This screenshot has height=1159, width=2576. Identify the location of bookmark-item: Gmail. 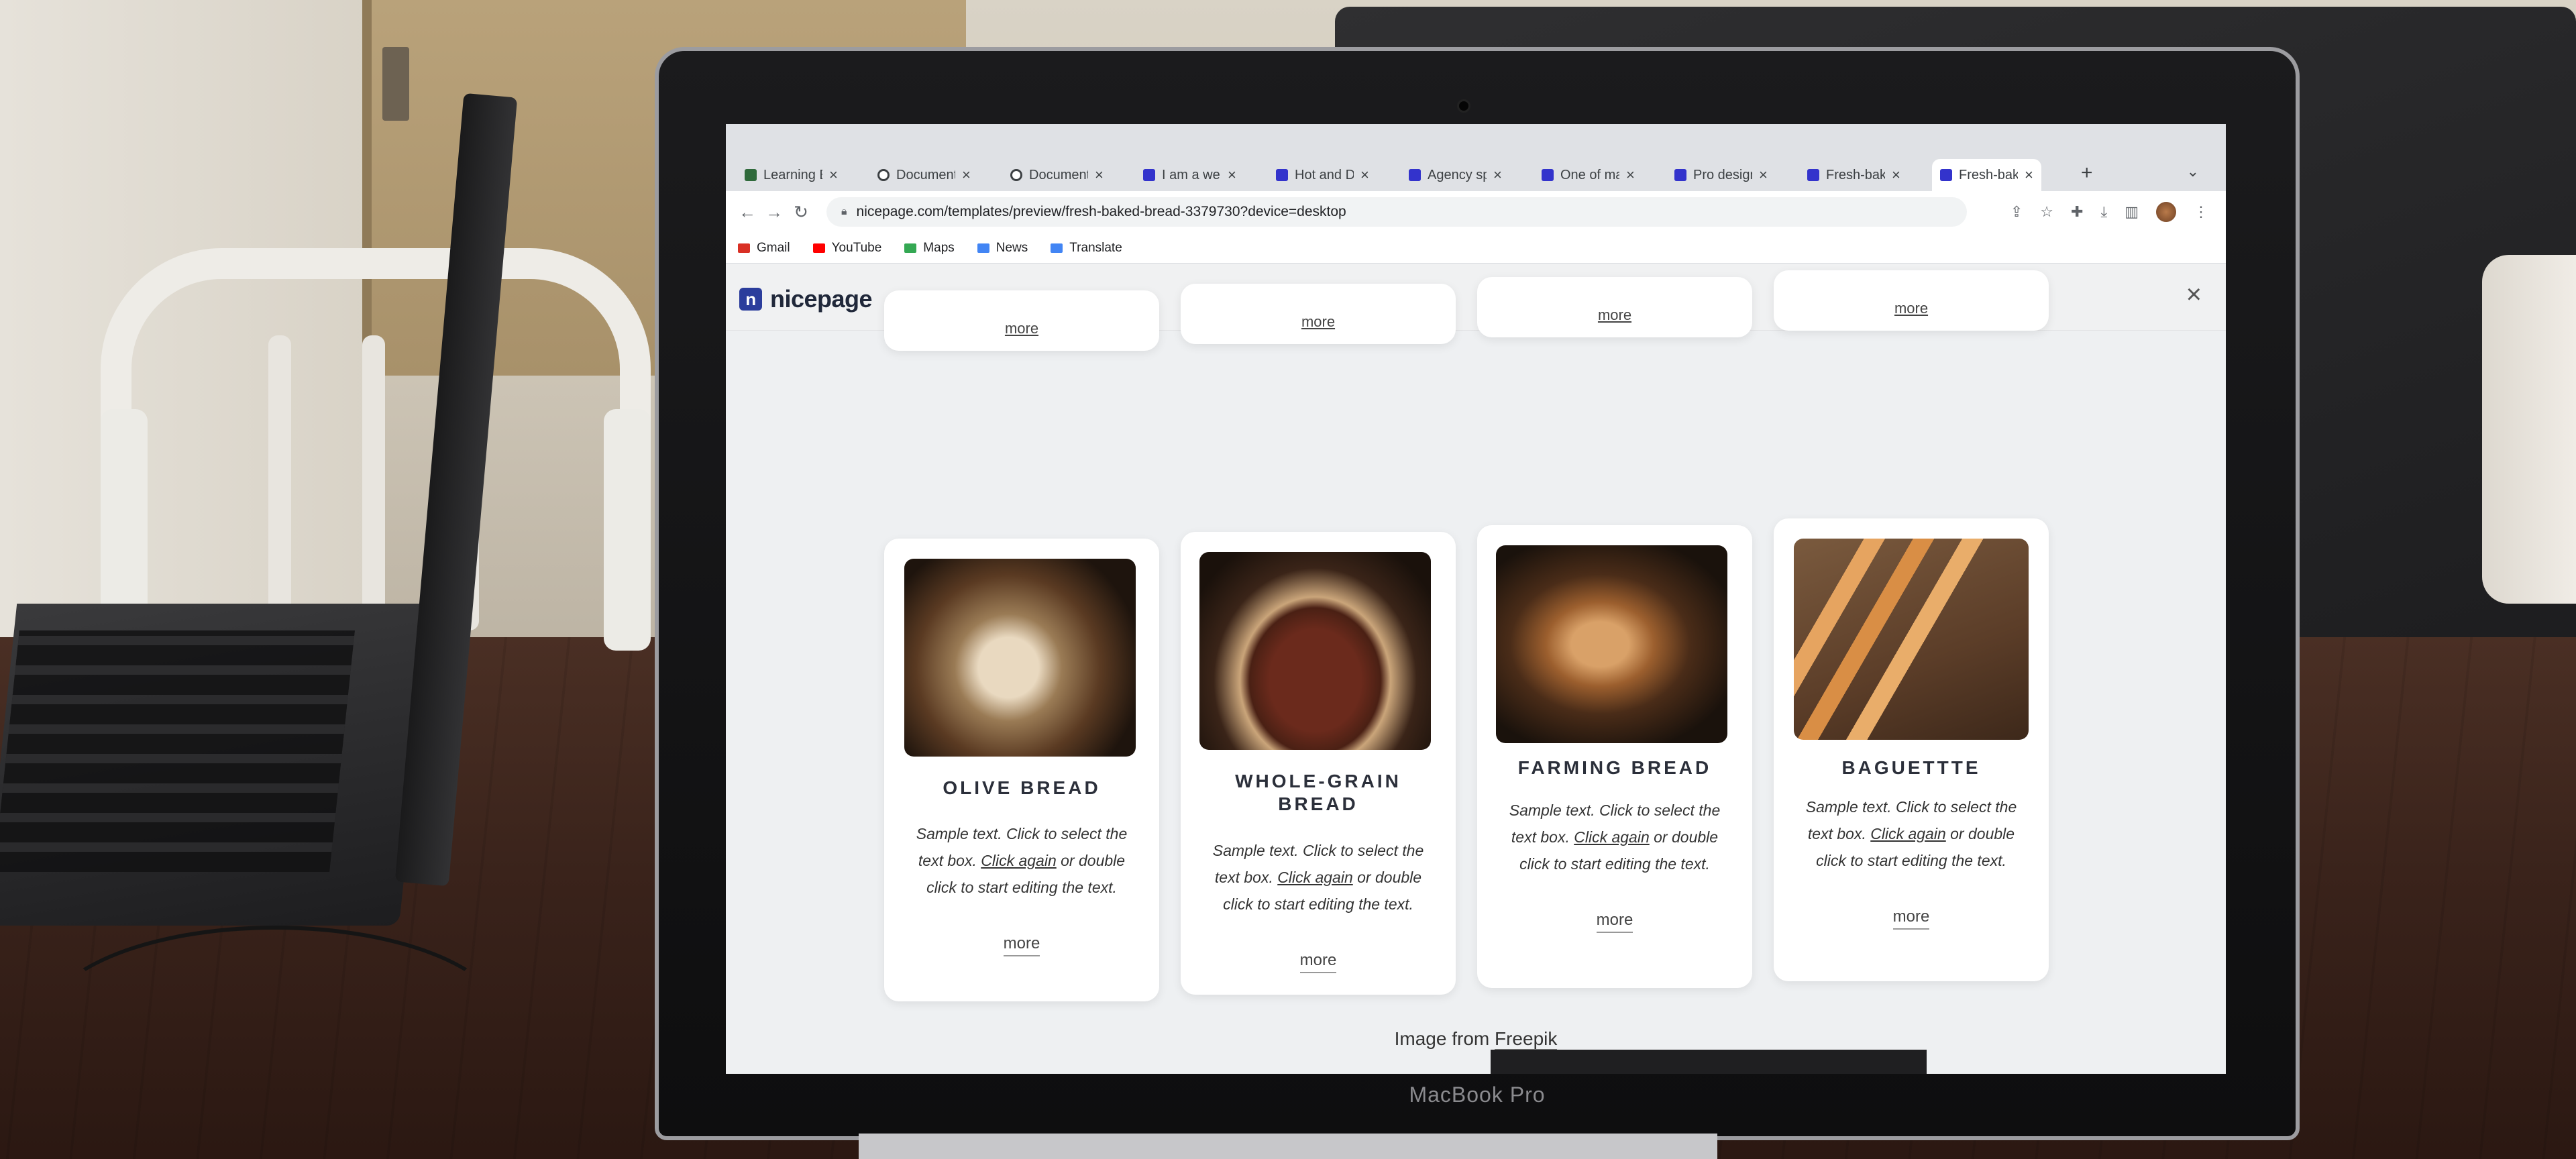
(764, 248).